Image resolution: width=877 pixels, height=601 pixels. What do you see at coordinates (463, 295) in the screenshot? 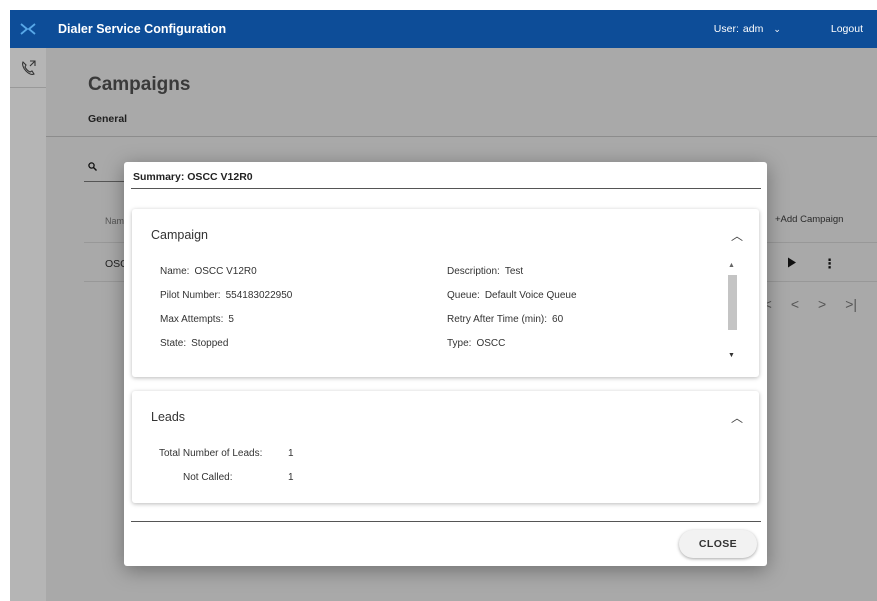
I see `field-label: Queue:` at bounding box center [463, 295].